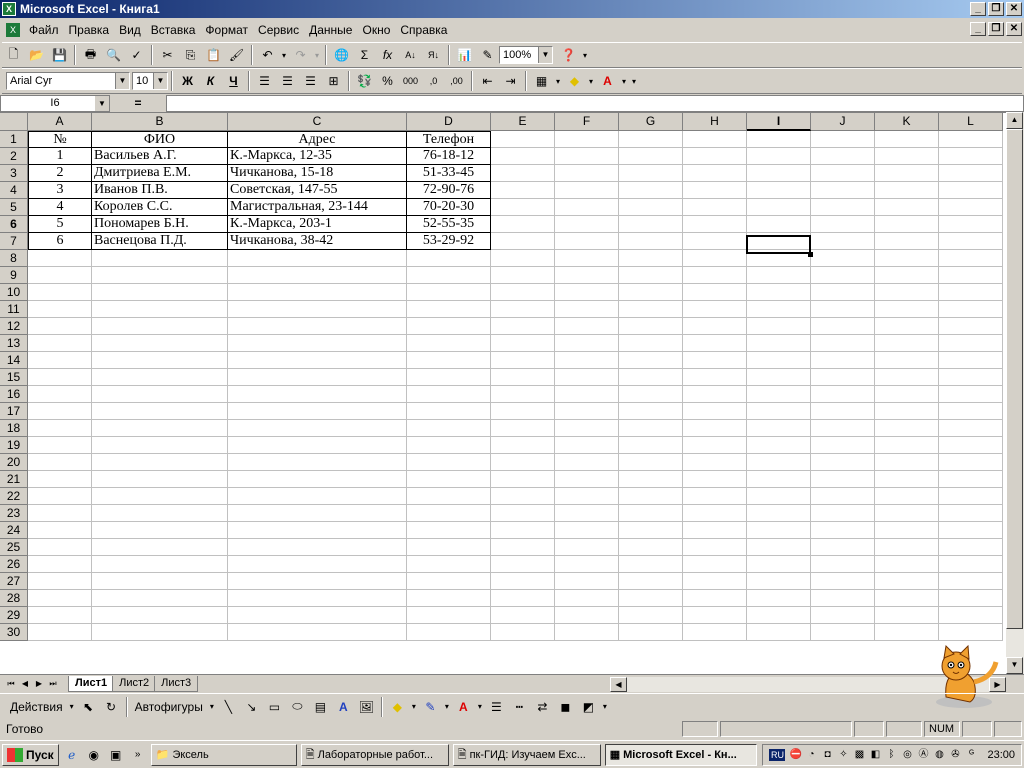 This screenshot has height=768, width=1024. What do you see at coordinates (14, 496) in the screenshot?
I see `row-header: 22` at bounding box center [14, 496].